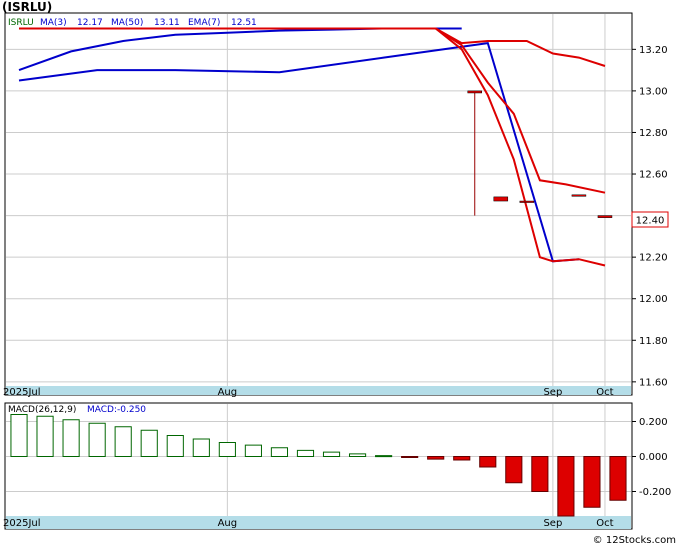 Image resolution: width=680 pixels, height=550 pixels. I want to click on legend-ma3-value: 12.17, so click(90, 23).